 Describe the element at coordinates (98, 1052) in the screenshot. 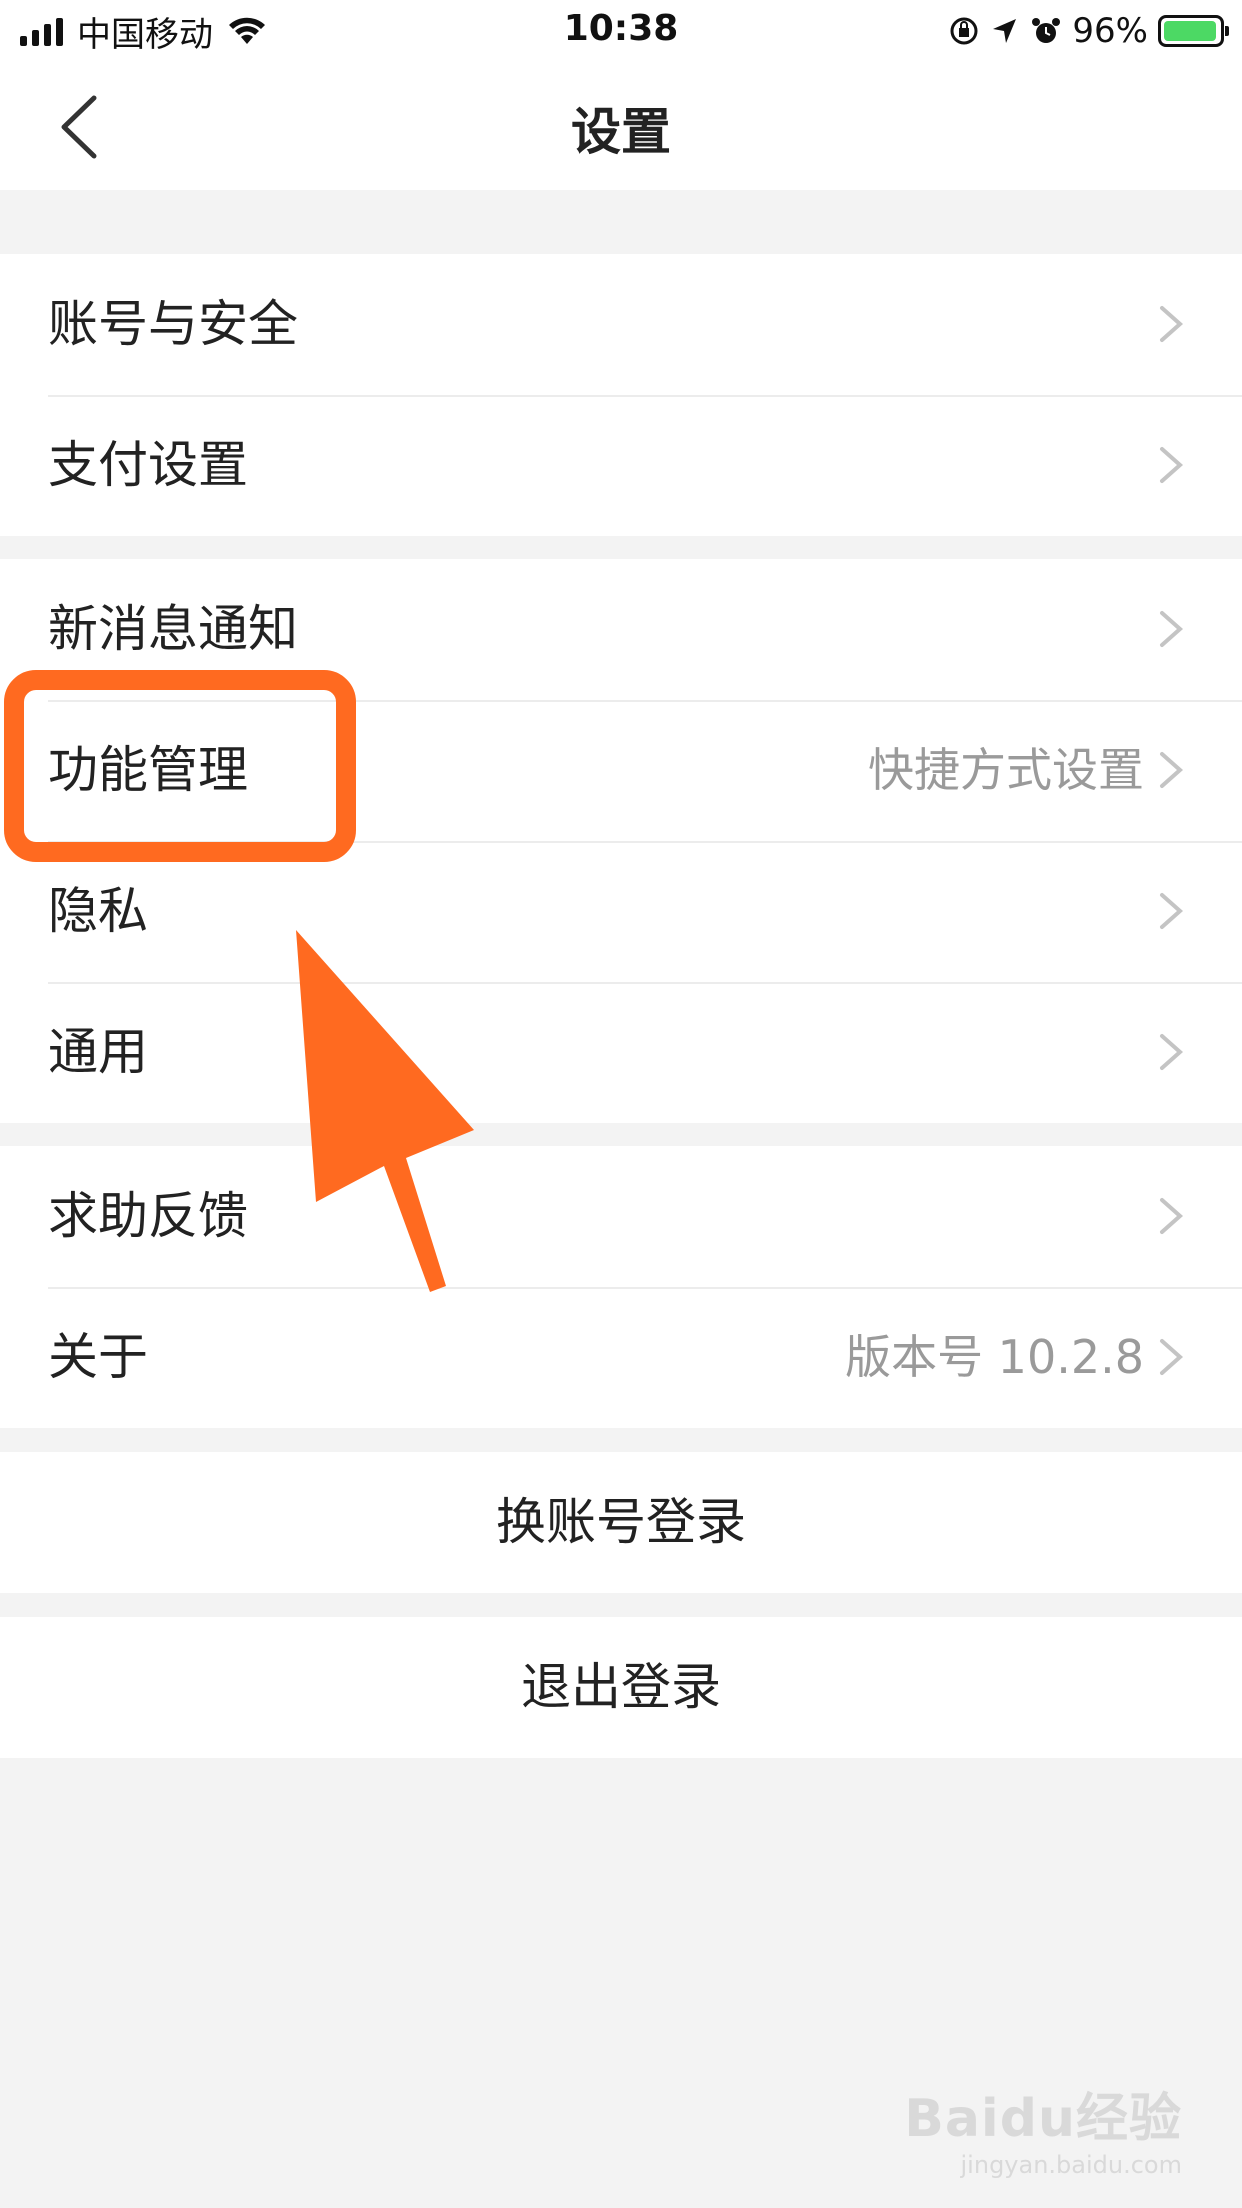

I see `row-label: 通用` at that location.